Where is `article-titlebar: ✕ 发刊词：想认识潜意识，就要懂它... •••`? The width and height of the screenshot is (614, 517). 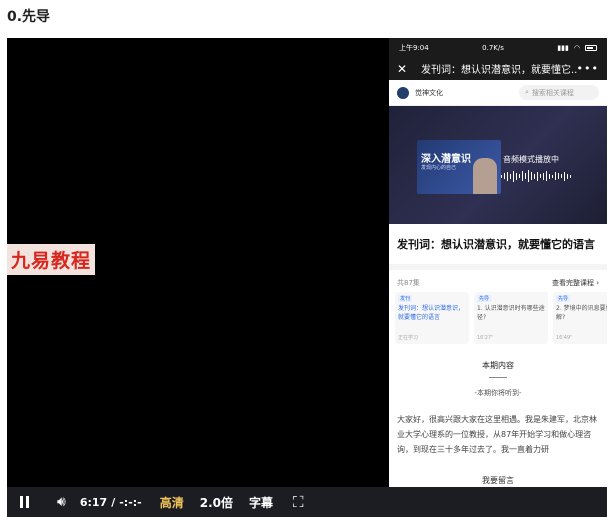 article-titlebar: ✕ 发刊词：想认识潜意识，就要懂它... ••• is located at coordinates (498, 68).